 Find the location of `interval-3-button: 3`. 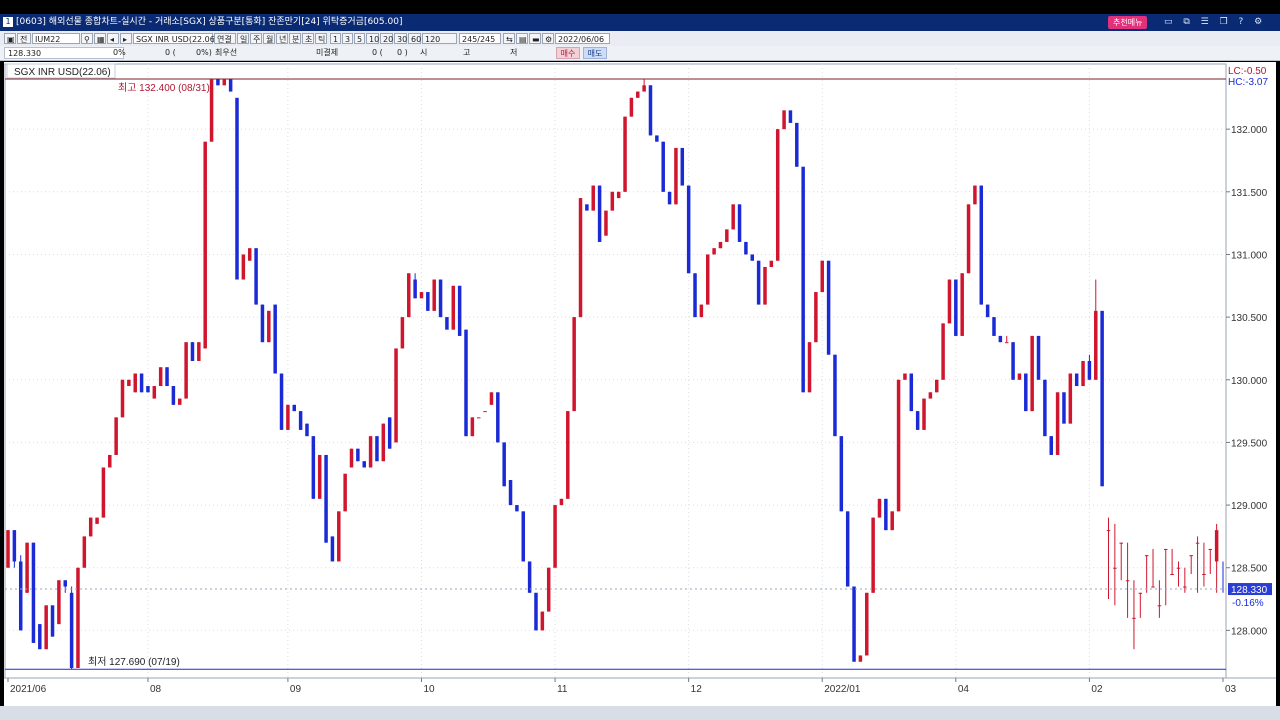

interval-3-button: 3 is located at coordinates (347, 38).